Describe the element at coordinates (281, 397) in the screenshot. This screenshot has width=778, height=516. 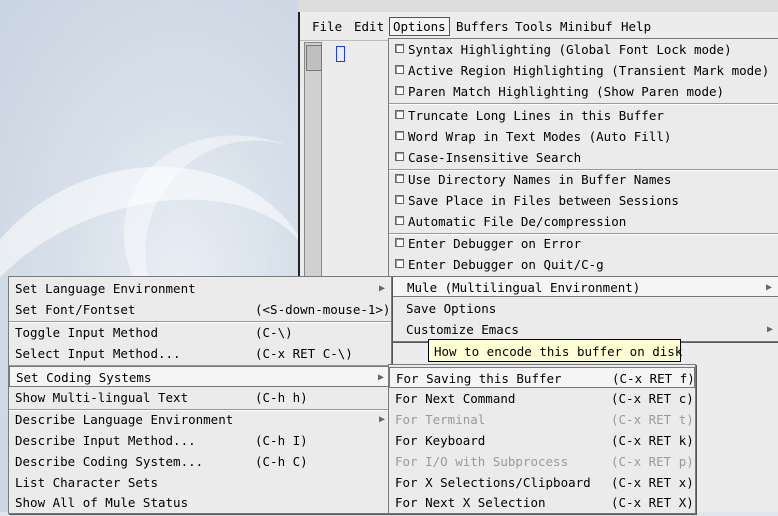
I see `item-shortcut: (C-h h)` at that location.